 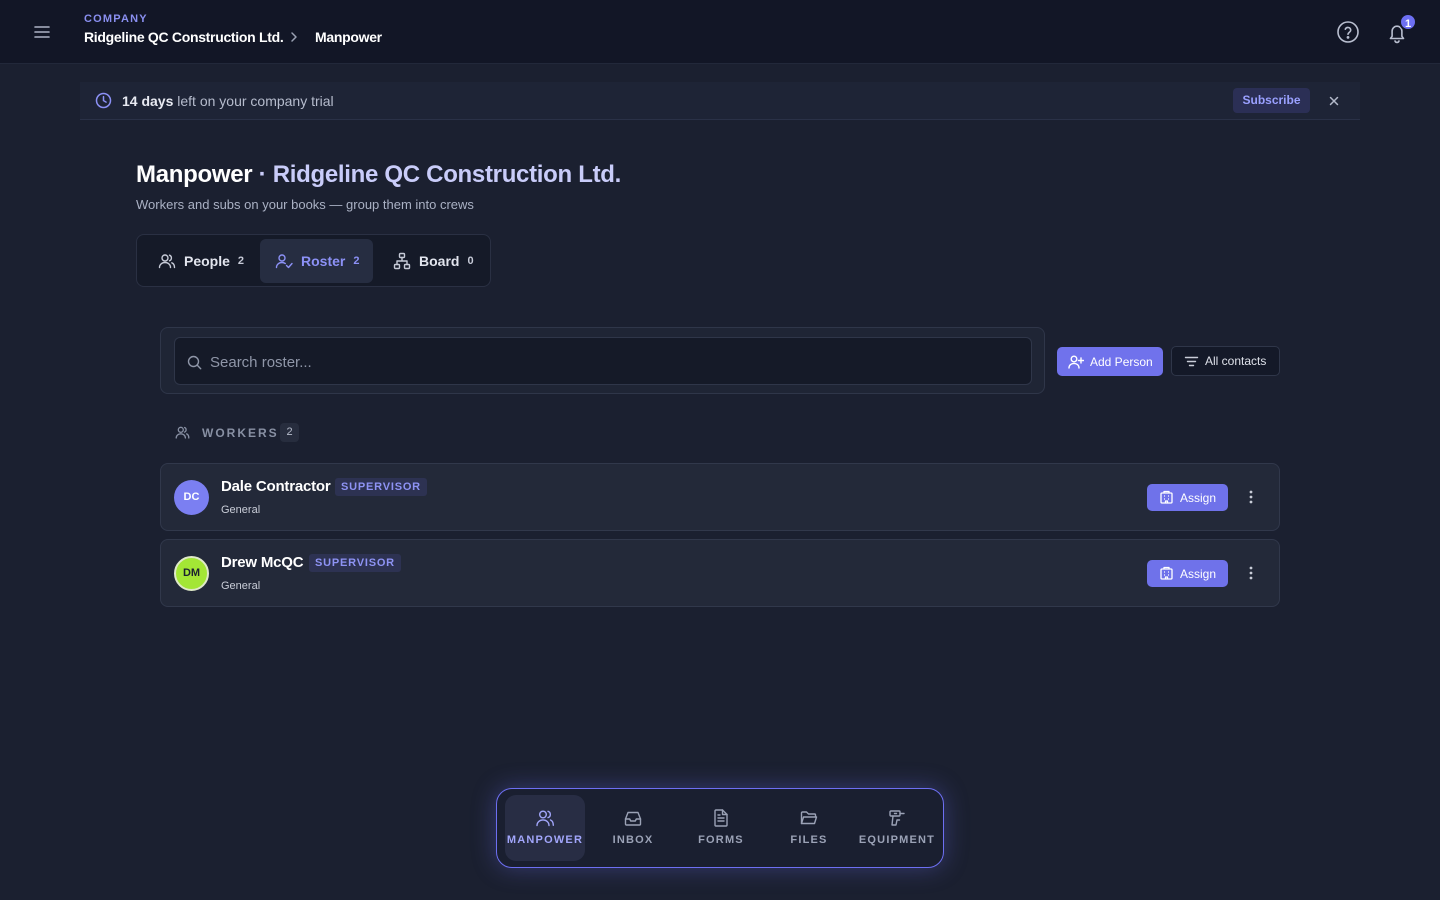 What do you see at coordinates (720, 573) in the screenshot?
I see `worker-card: DM Drew McQC SUPERVISOR General Assign` at bounding box center [720, 573].